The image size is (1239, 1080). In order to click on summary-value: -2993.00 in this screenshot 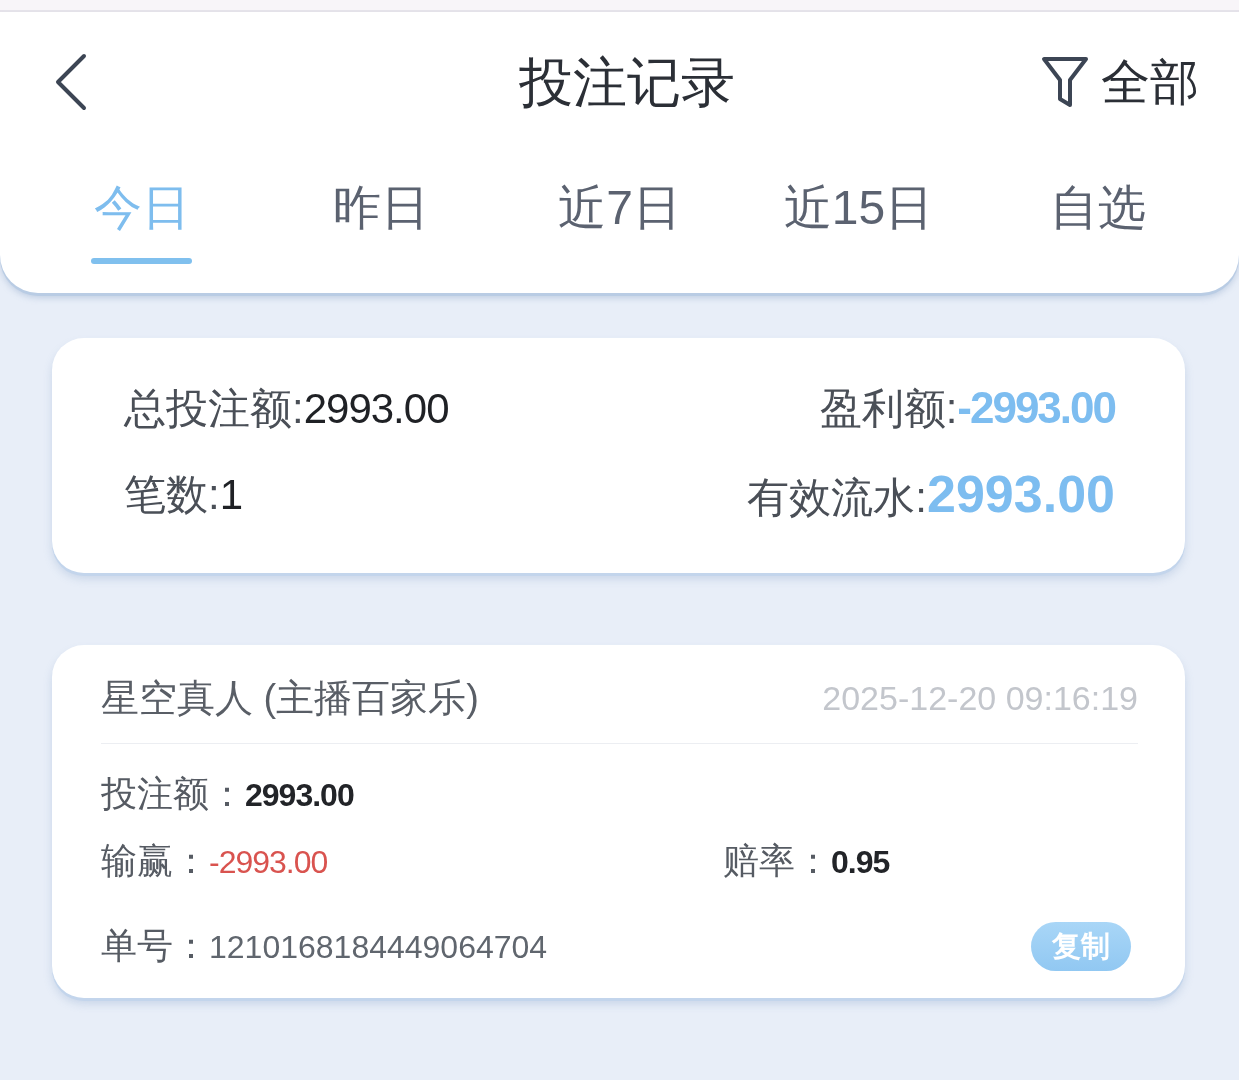, I will do `click(1036, 408)`.